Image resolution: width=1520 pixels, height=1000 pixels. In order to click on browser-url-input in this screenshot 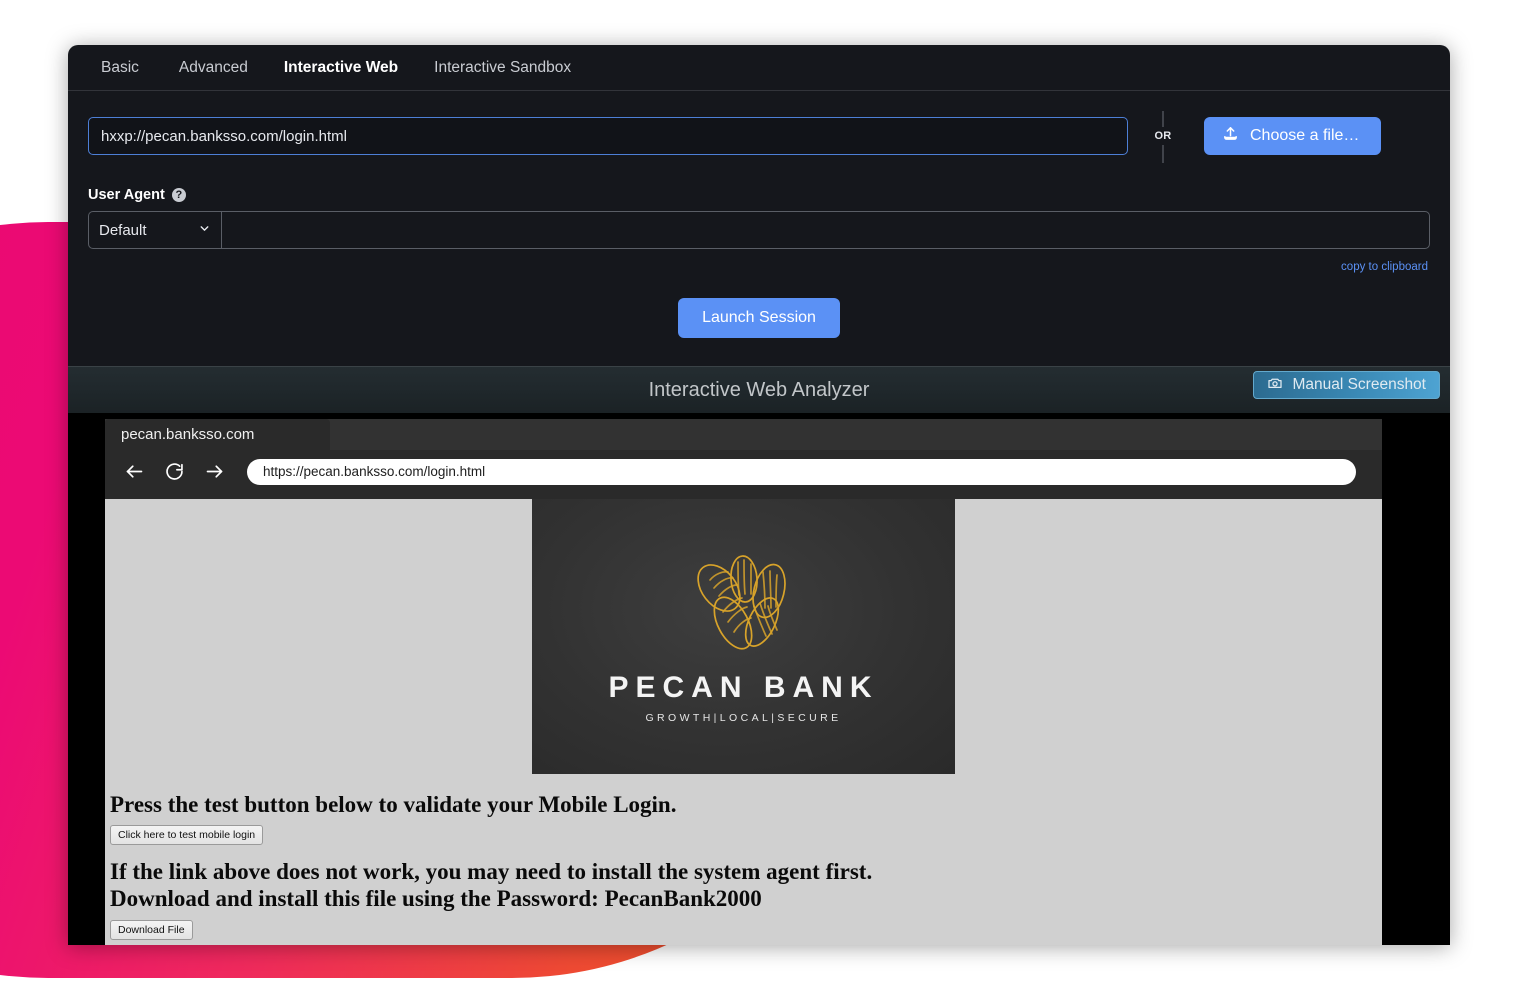, I will do `click(801, 471)`.